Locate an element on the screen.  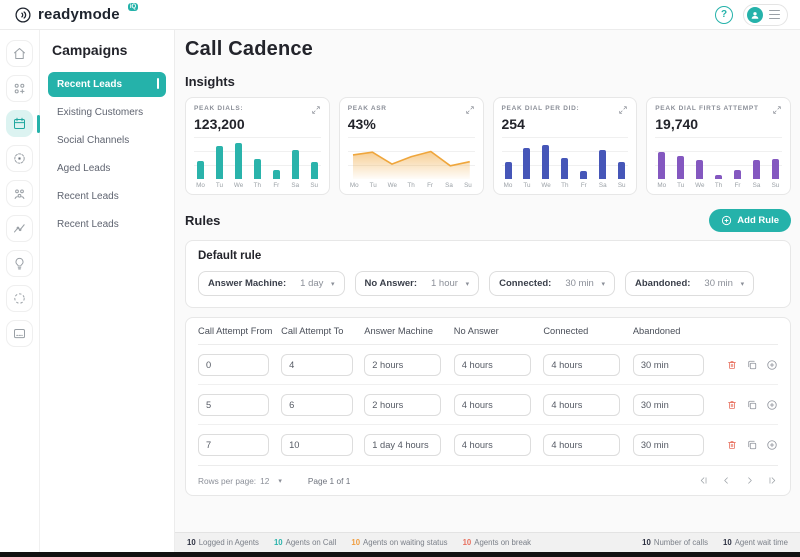
rail-item-spinner-icon is located at coordinates (19, 298).